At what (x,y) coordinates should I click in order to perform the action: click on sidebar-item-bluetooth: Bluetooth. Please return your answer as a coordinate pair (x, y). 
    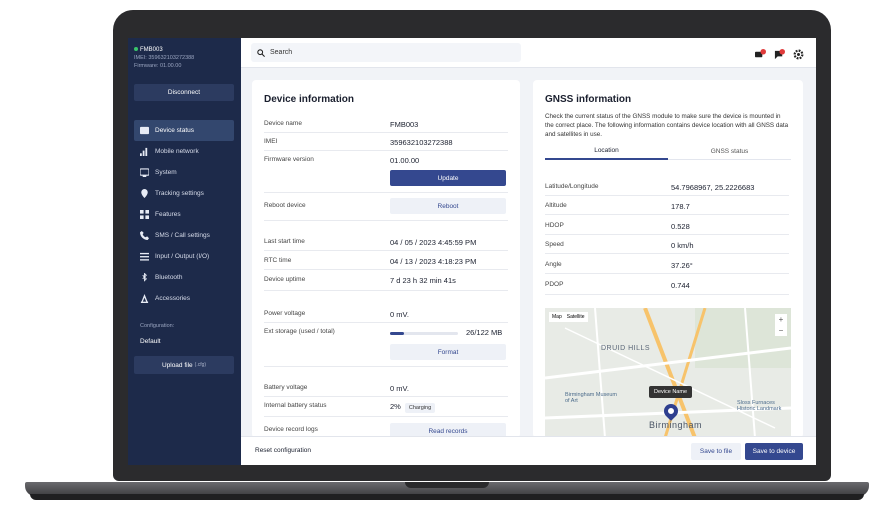
    Looking at the image, I should click on (184, 277).